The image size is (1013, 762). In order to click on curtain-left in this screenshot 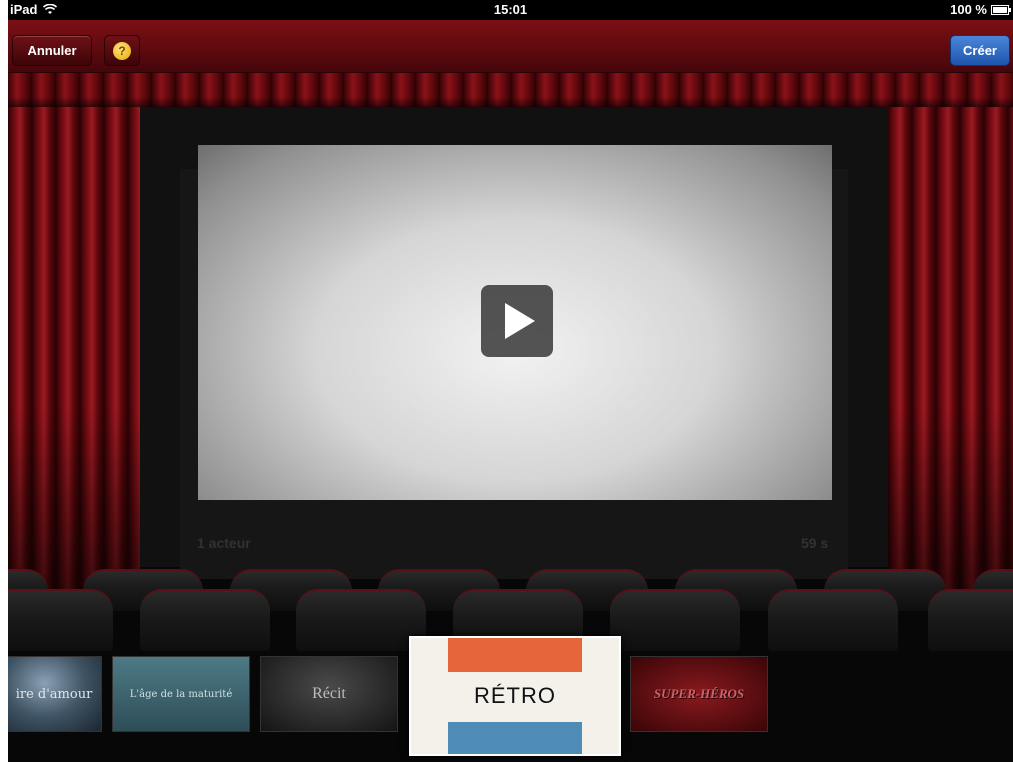, I will do `click(74, 357)`.